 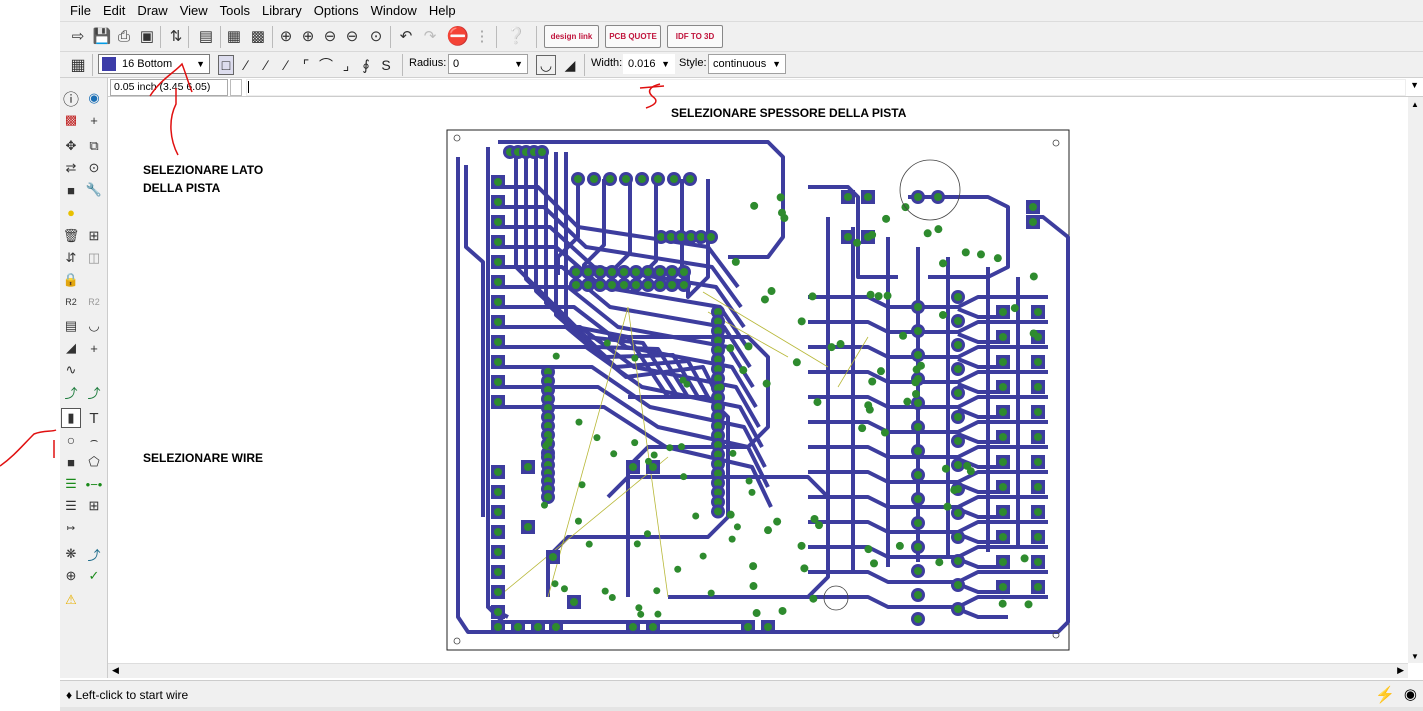 What do you see at coordinates (826, 87) in the screenshot?
I see `command-line-input` at bounding box center [826, 87].